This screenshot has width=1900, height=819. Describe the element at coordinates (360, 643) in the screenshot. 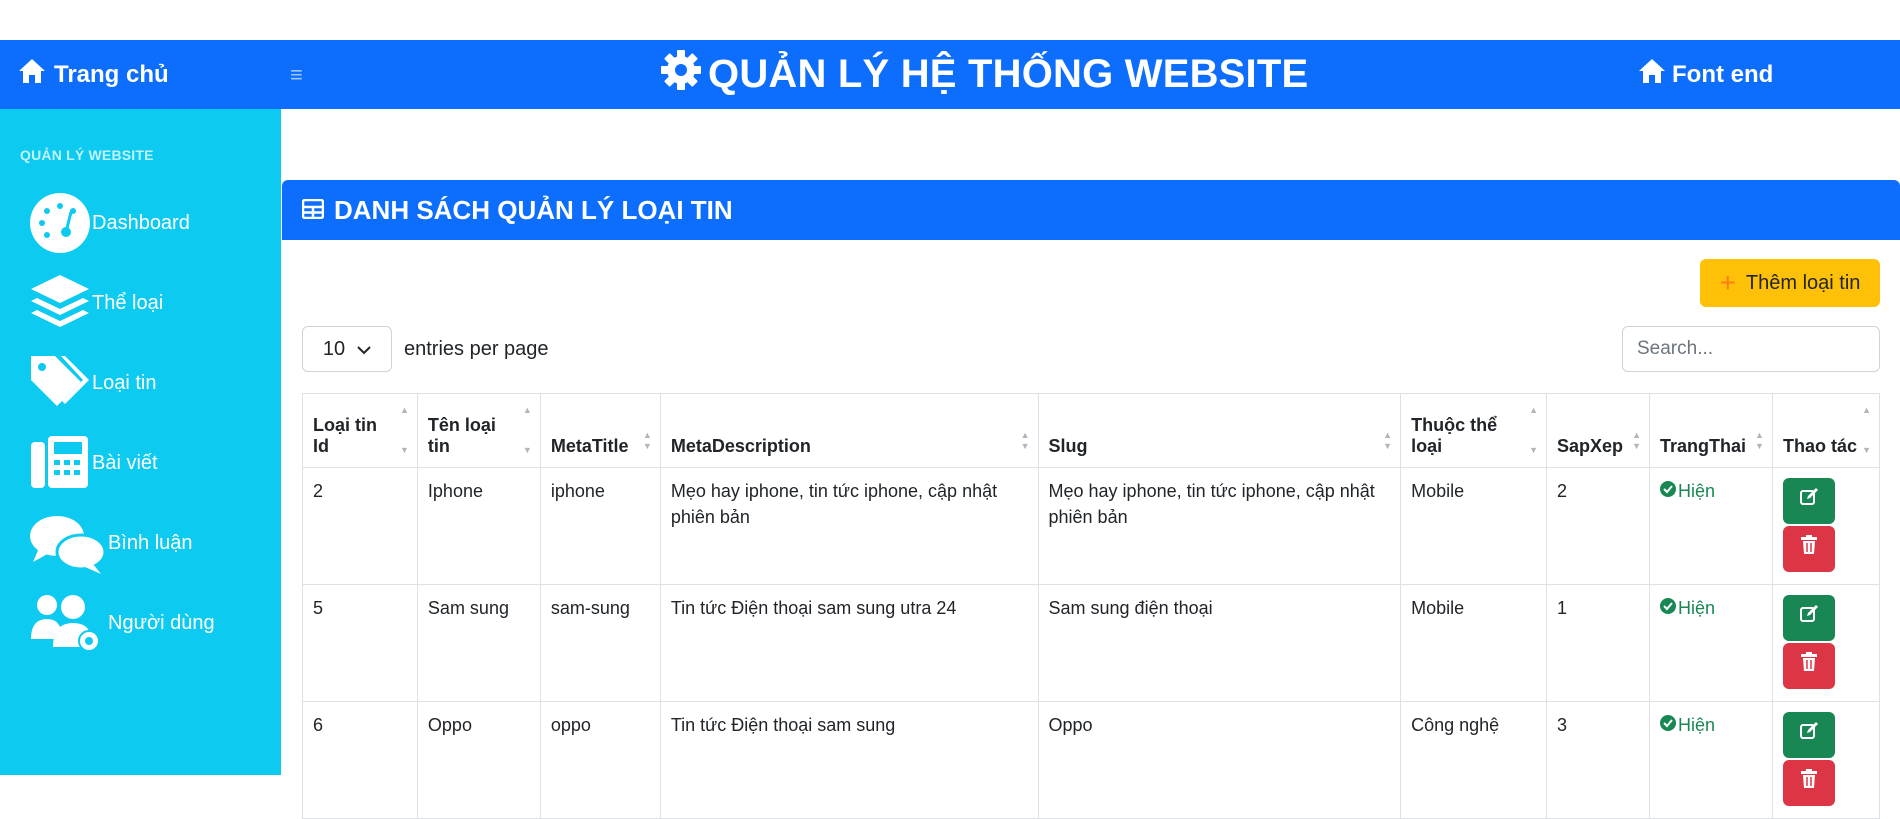

I see `cell-id: 5` at that location.